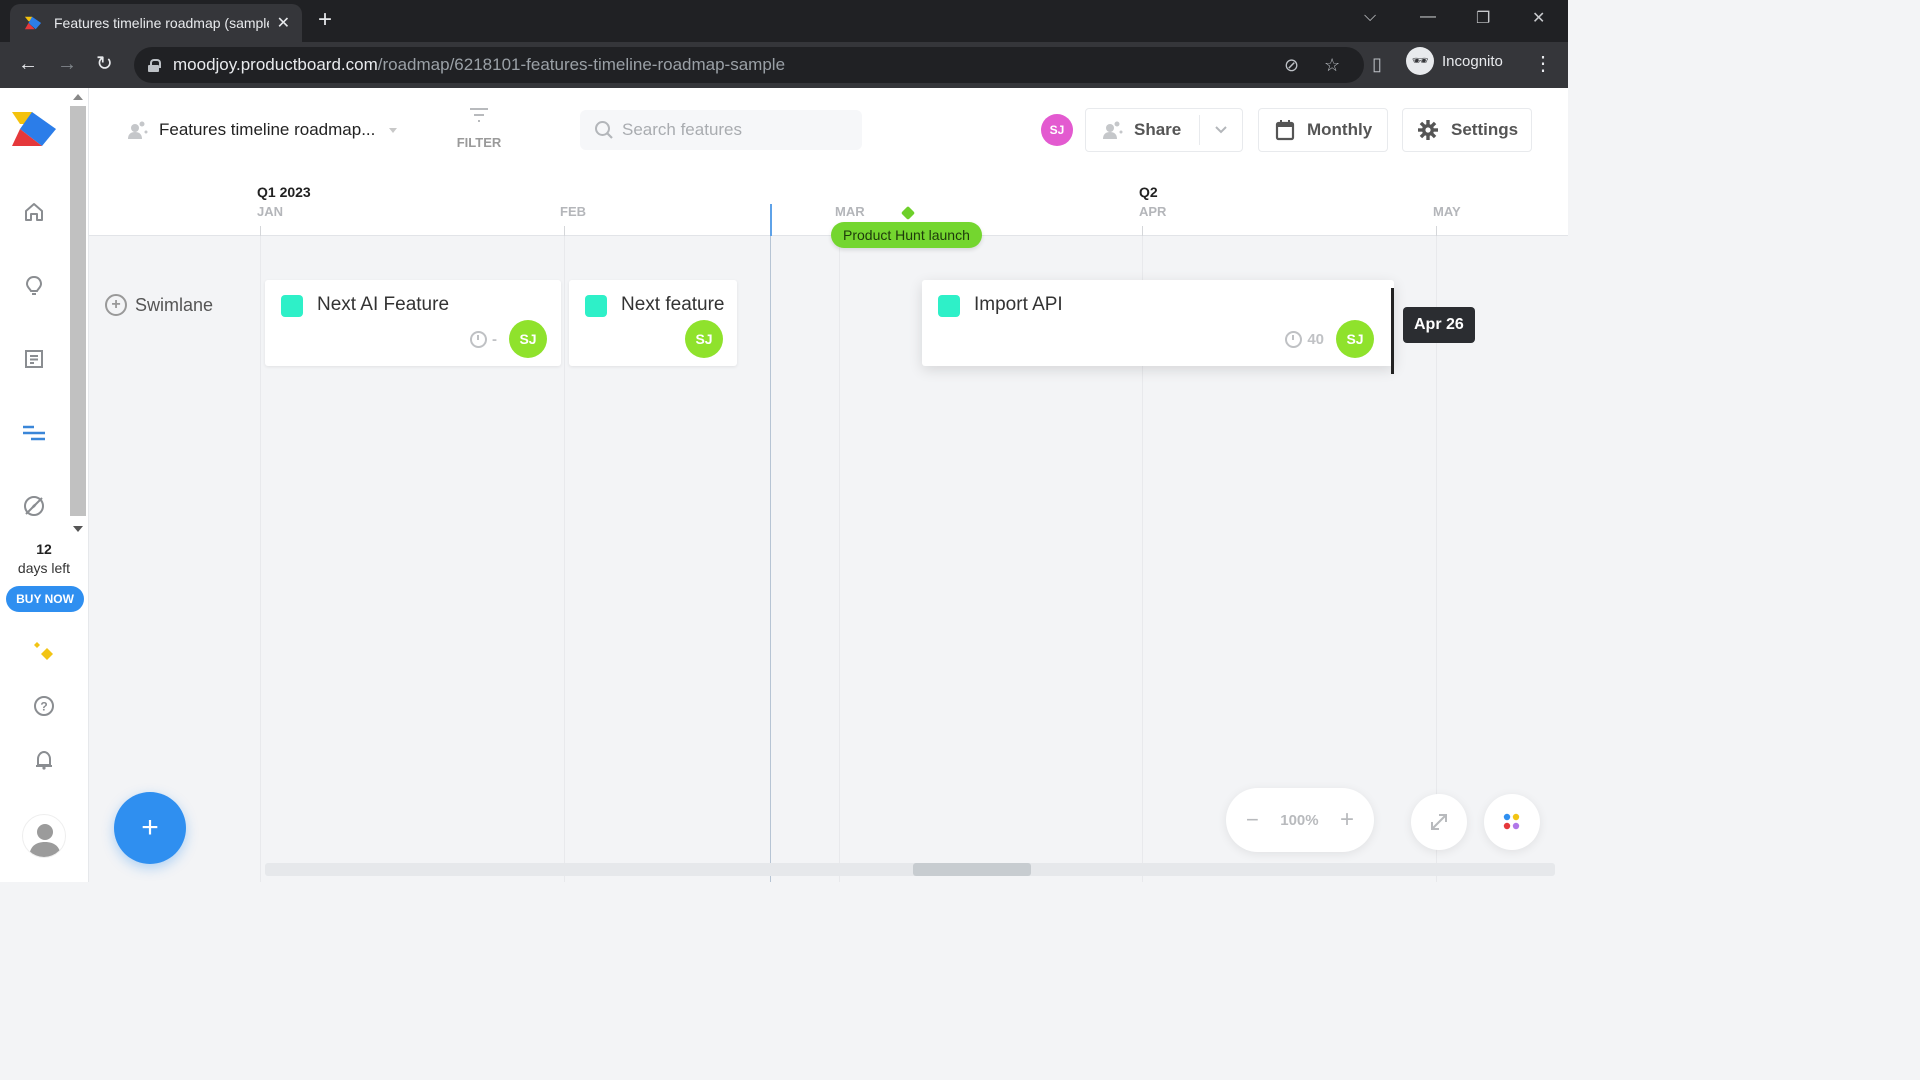 The width and height of the screenshot is (1920, 1080). Describe the element at coordinates (1483, 18) in the screenshot. I see `restore-icon: ❐` at that location.